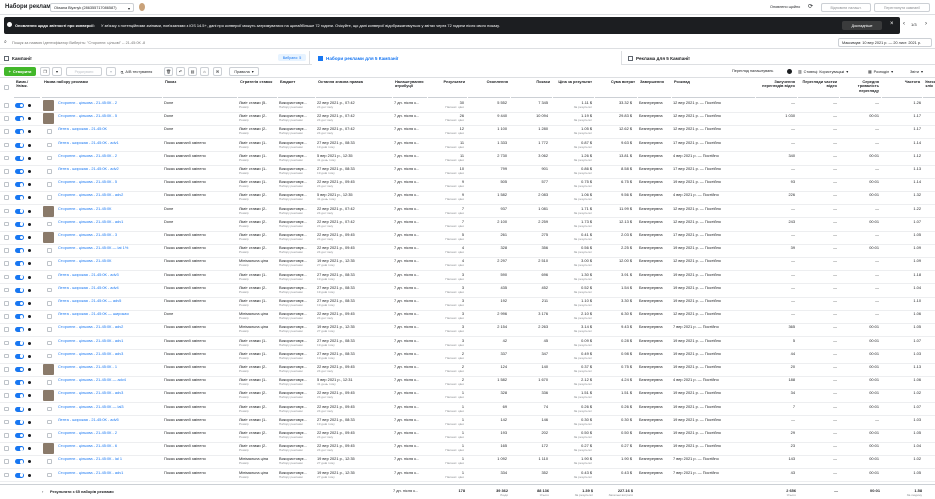  Describe the element at coordinates (27, 88) in the screenshot. I see `col-toggle-header: Вимк./Увімк.` at that location.